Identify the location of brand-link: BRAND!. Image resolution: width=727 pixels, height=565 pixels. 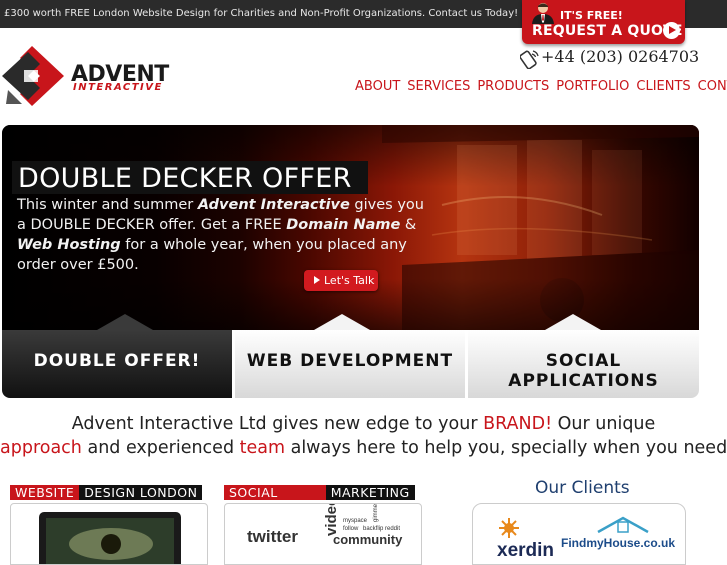
(517, 424).